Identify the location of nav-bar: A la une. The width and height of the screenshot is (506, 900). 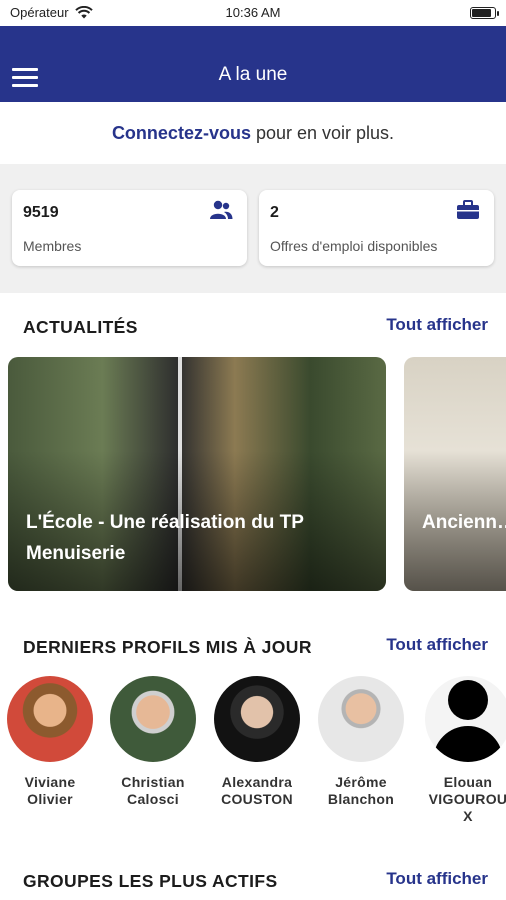
(253, 64).